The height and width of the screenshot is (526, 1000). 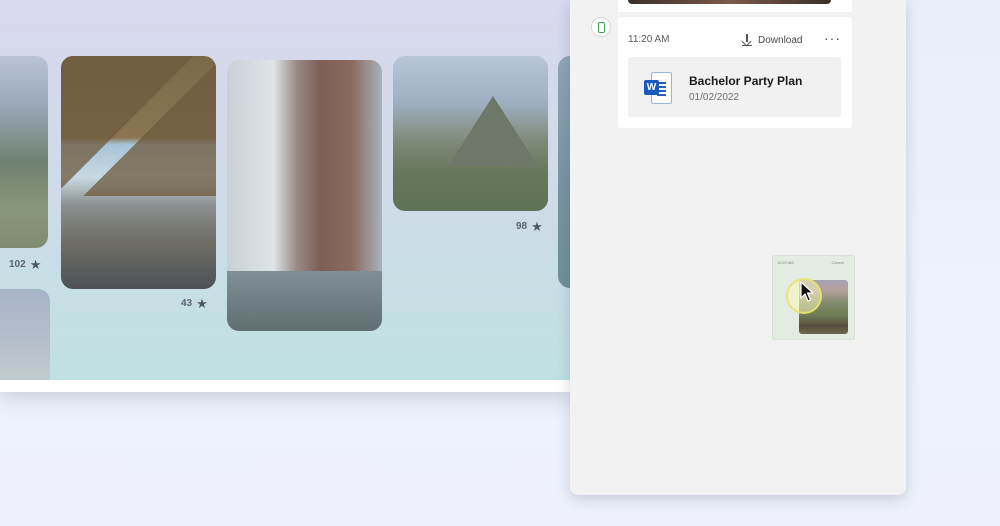 I want to click on phone-icon, so click(x=601, y=27).